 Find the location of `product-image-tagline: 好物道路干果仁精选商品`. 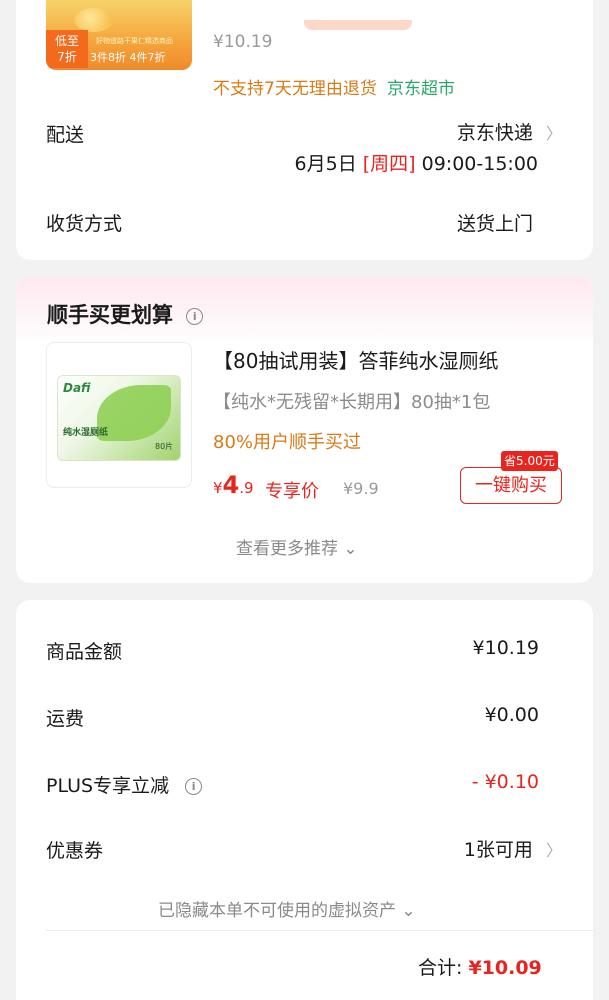

product-image-tagline: 好物道路干果仁精选商品 is located at coordinates (134, 41).